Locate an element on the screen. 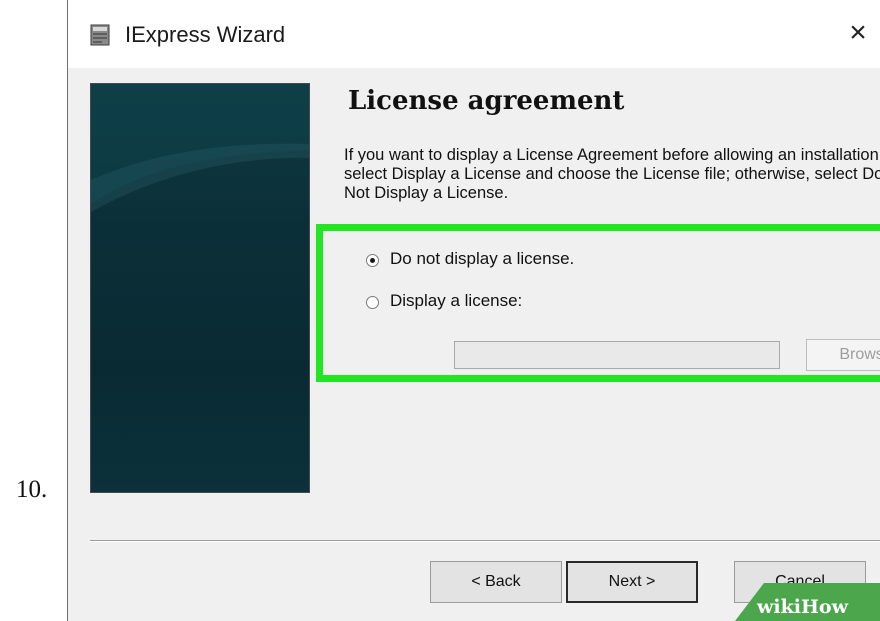 The width and height of the screenshot is (880, 621). browse-button: Browse is located at coordinates (843, 355).